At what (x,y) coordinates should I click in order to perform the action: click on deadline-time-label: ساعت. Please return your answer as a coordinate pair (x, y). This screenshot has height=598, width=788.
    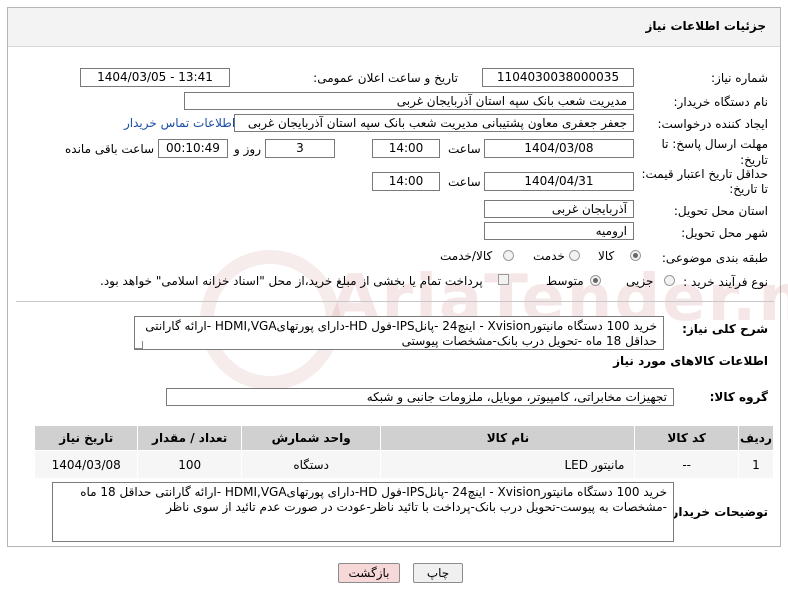
    Looking at the image, I should click on (464, 149).